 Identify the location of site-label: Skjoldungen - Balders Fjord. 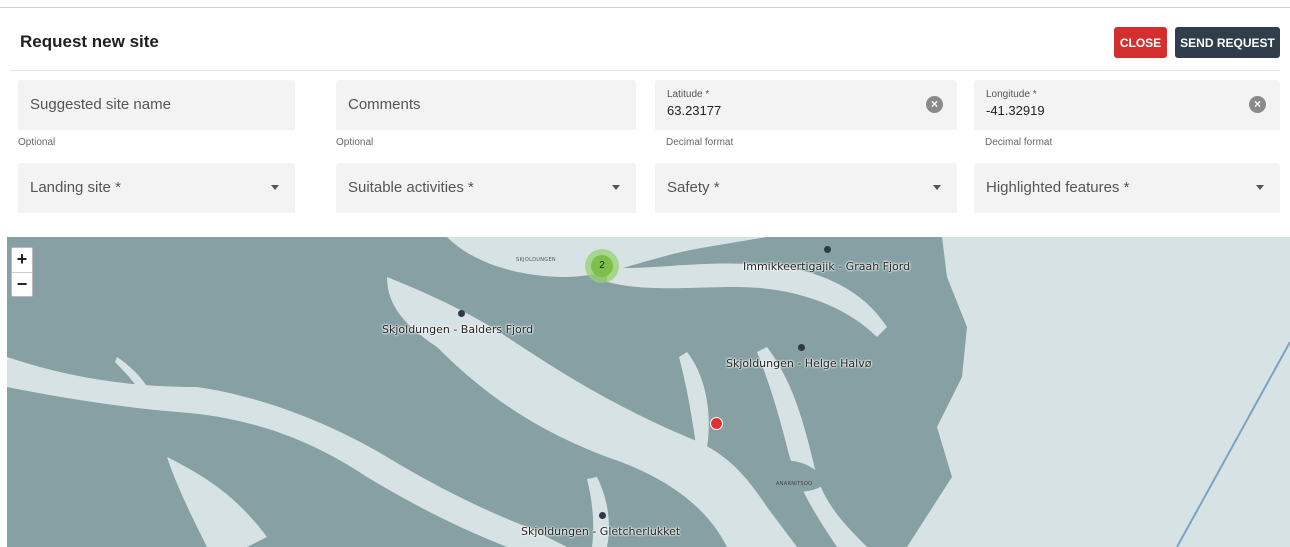
(457, 329).